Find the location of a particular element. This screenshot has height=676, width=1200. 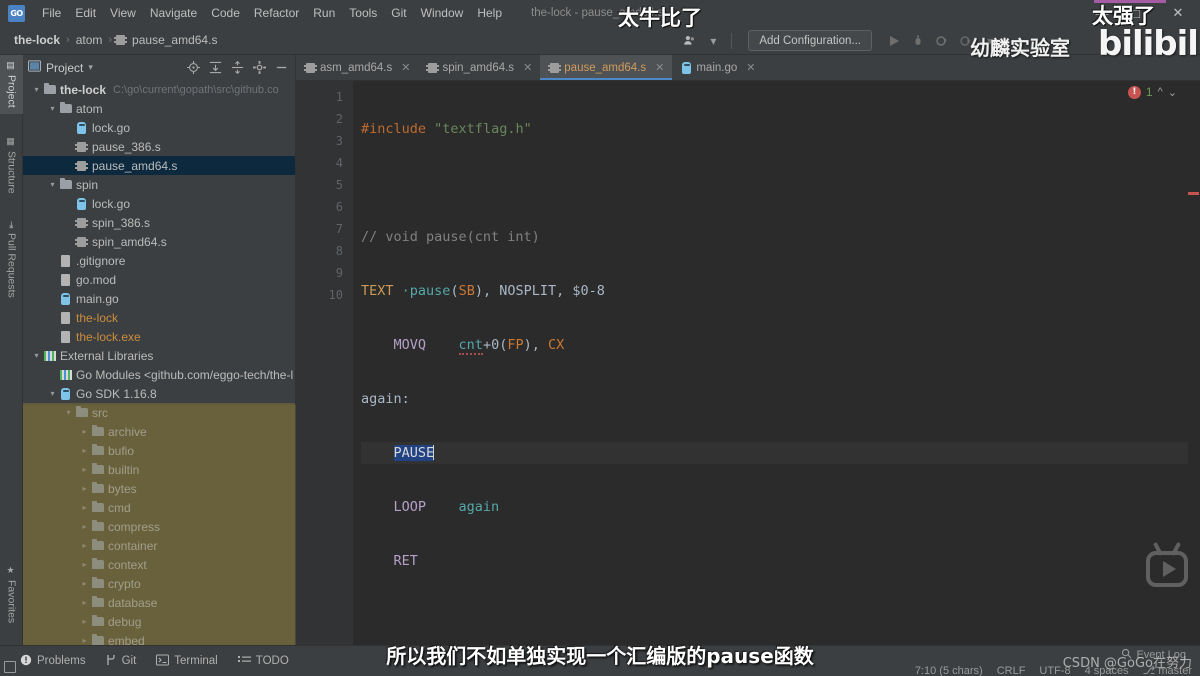

status-right-item-2: UTF-8 is located at coordinates (1054, 670).